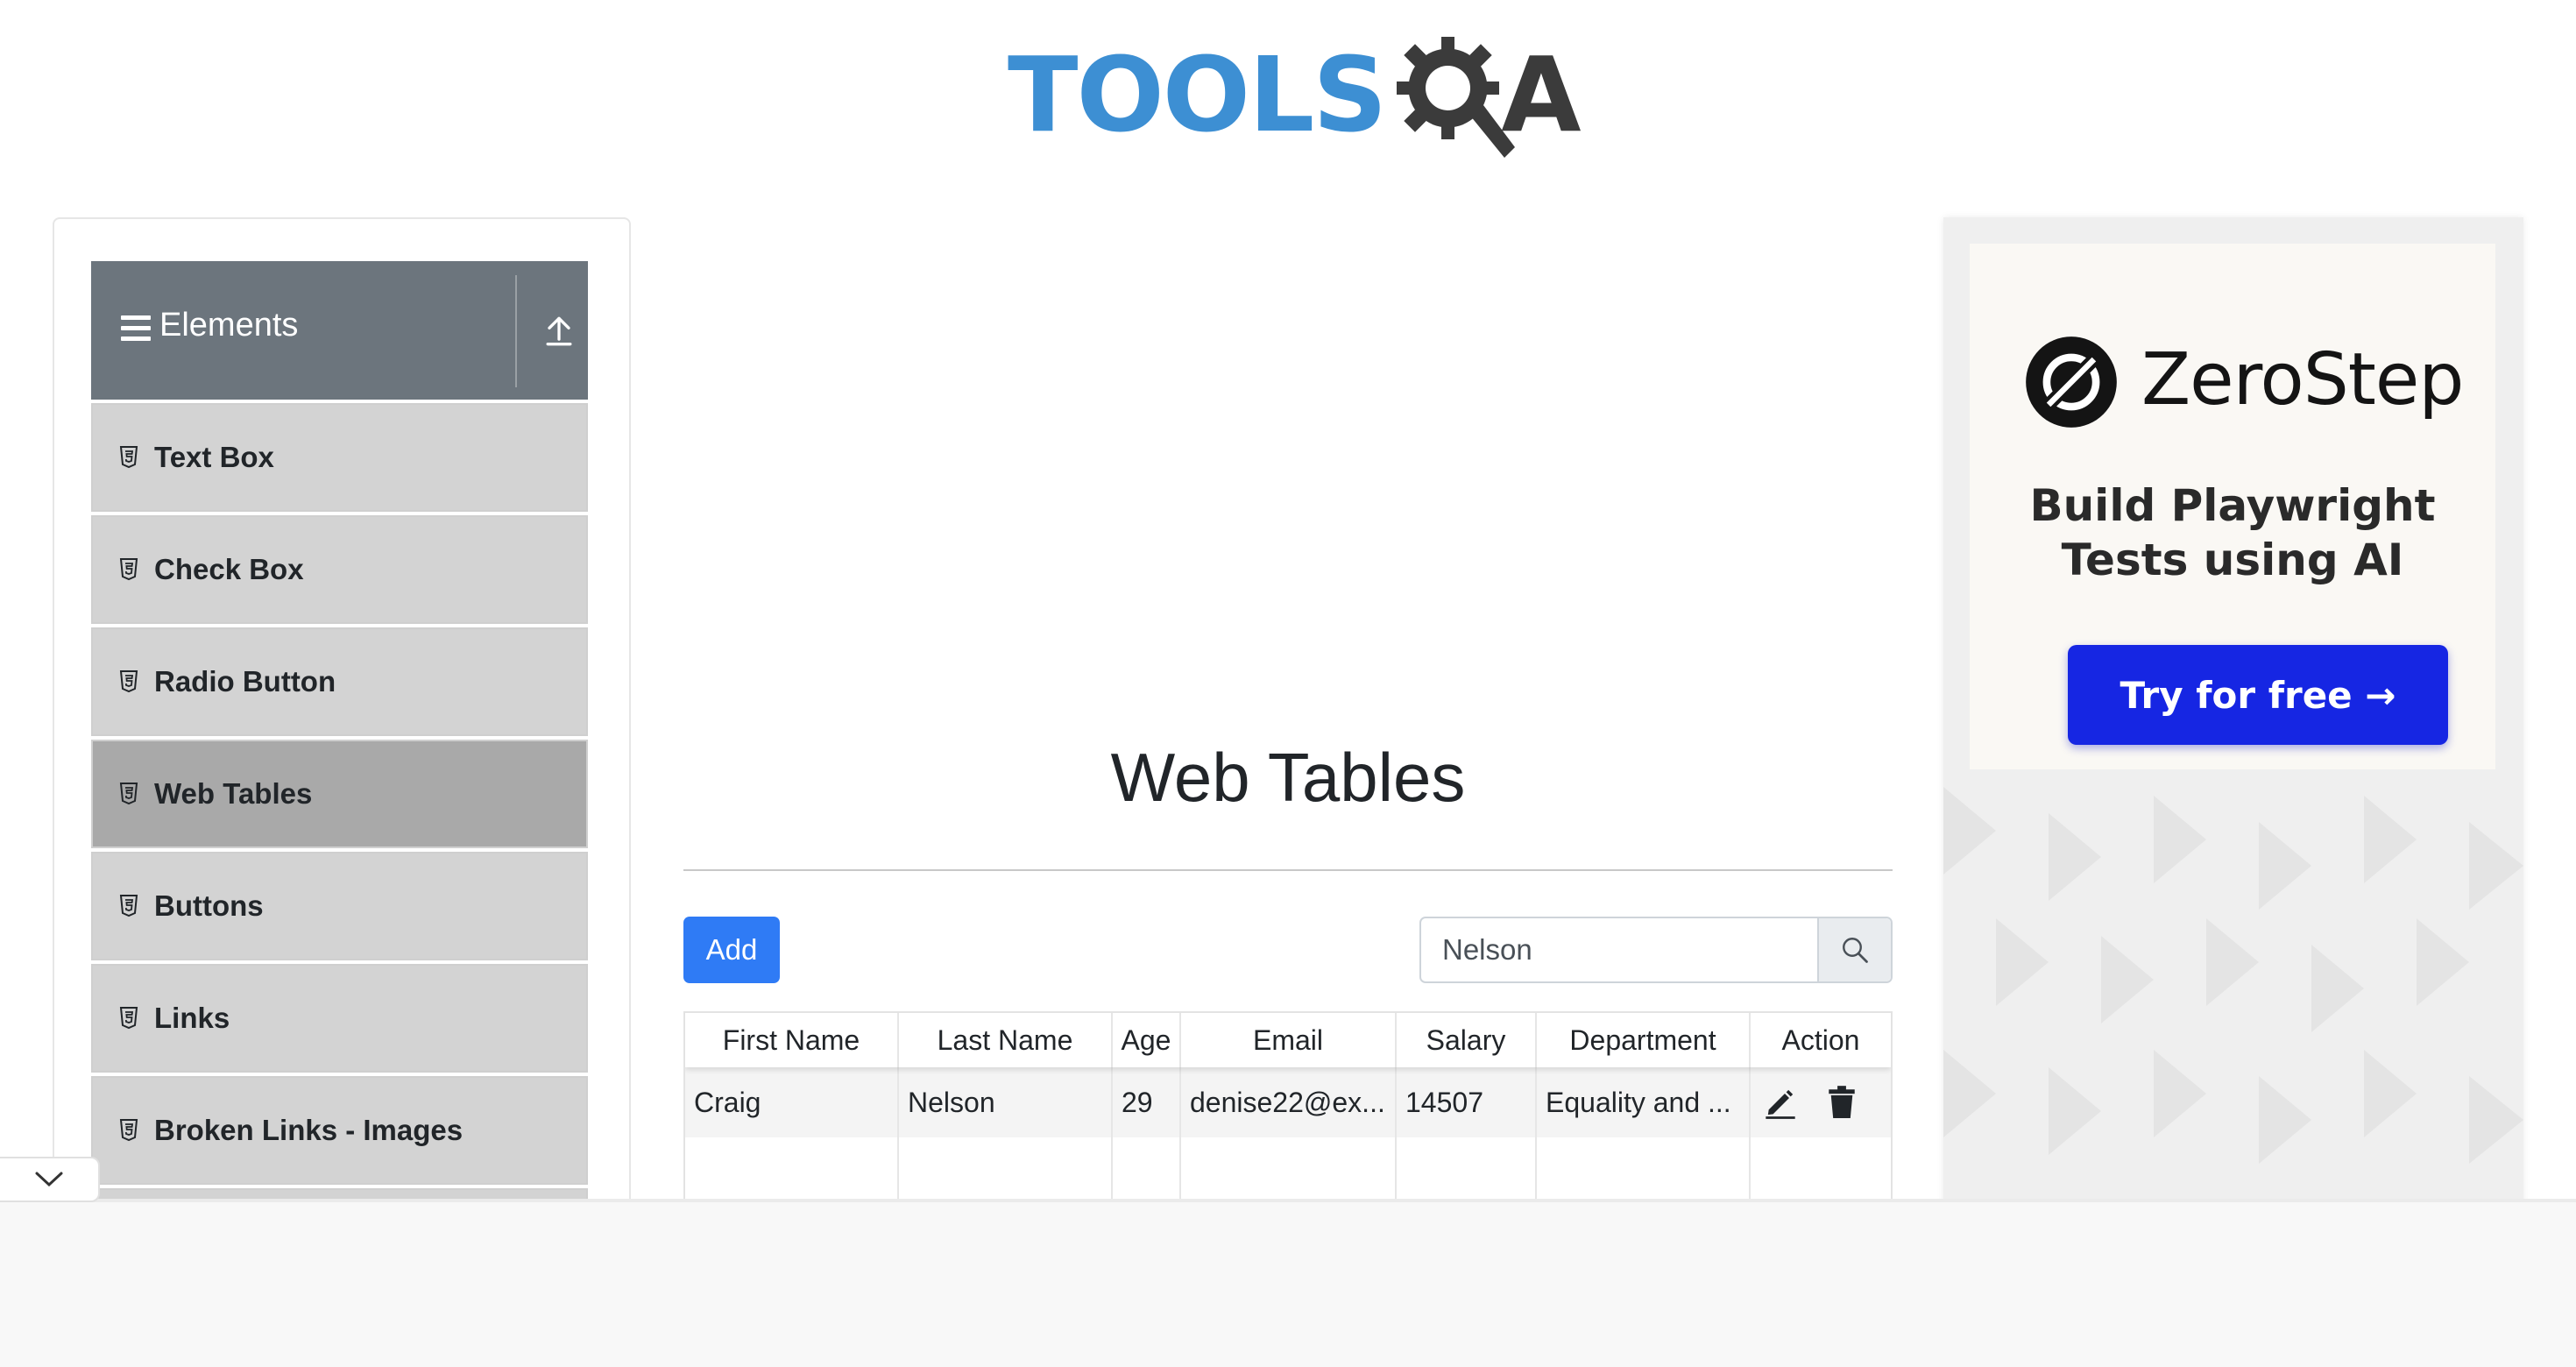 This screenshot has width=2576, height=1367. Describe the element at coordinates (192, 1018) in the screenshot. I see `menu-item-label: Links` at that location.